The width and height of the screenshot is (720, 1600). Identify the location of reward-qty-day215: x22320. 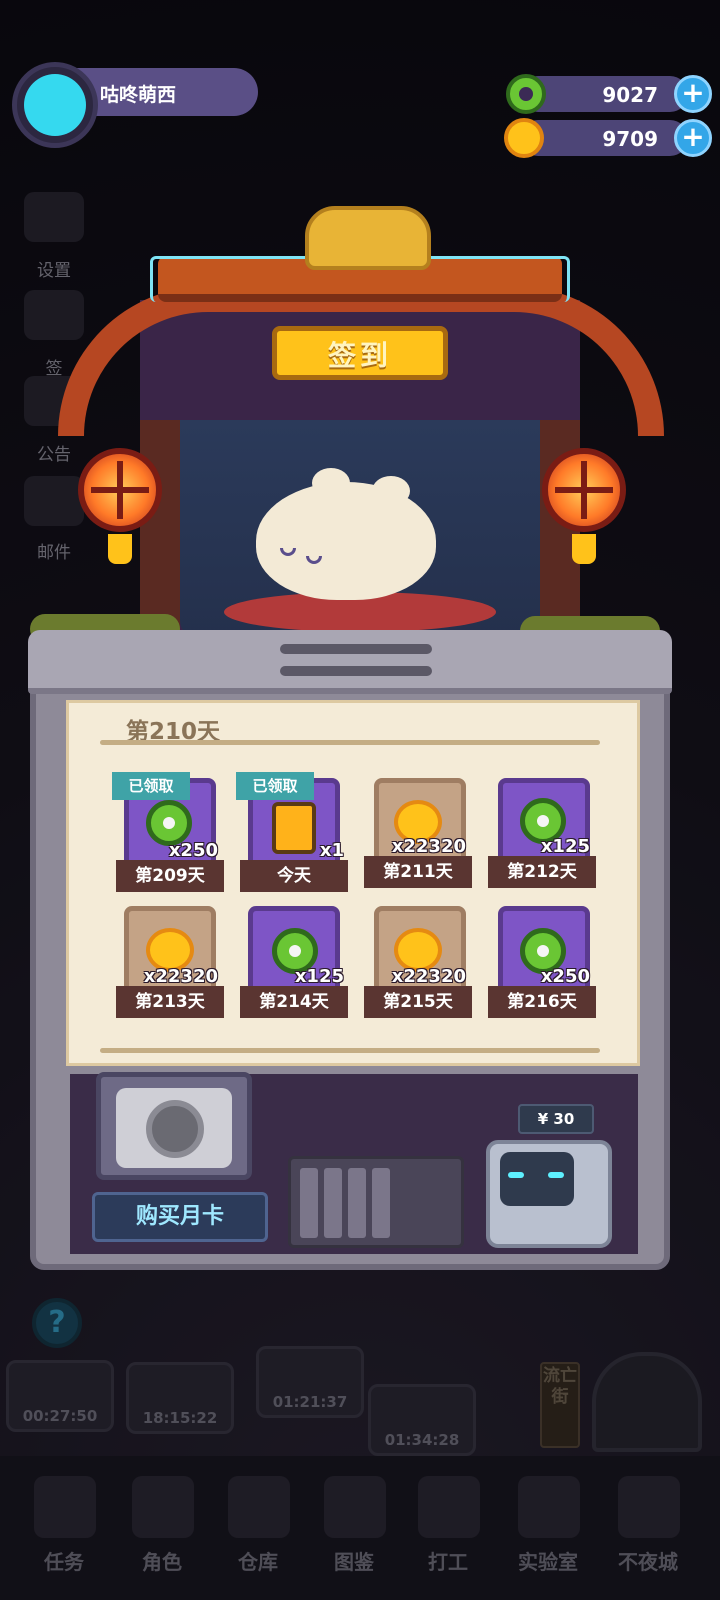
(428, 976).